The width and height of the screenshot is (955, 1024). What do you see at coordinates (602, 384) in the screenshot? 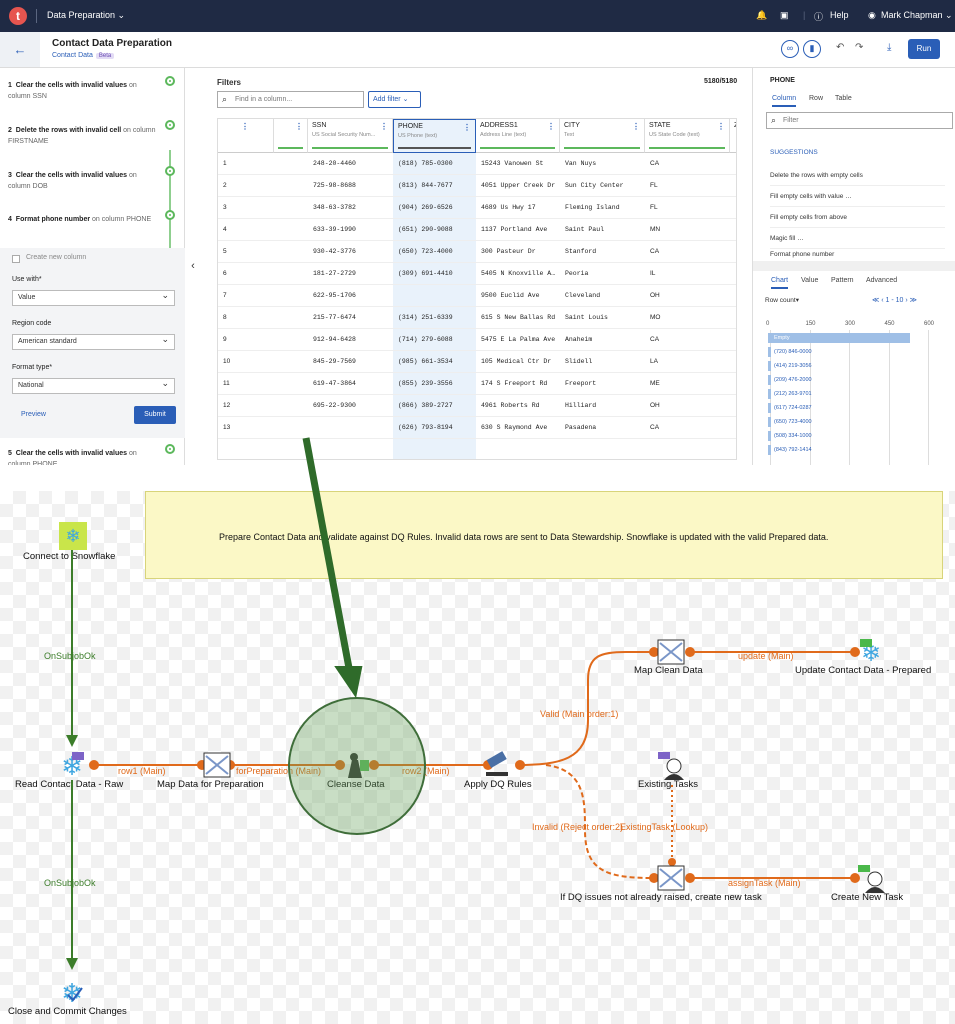
I see `table-cell: Freeport` at bounding box center [602, 384].